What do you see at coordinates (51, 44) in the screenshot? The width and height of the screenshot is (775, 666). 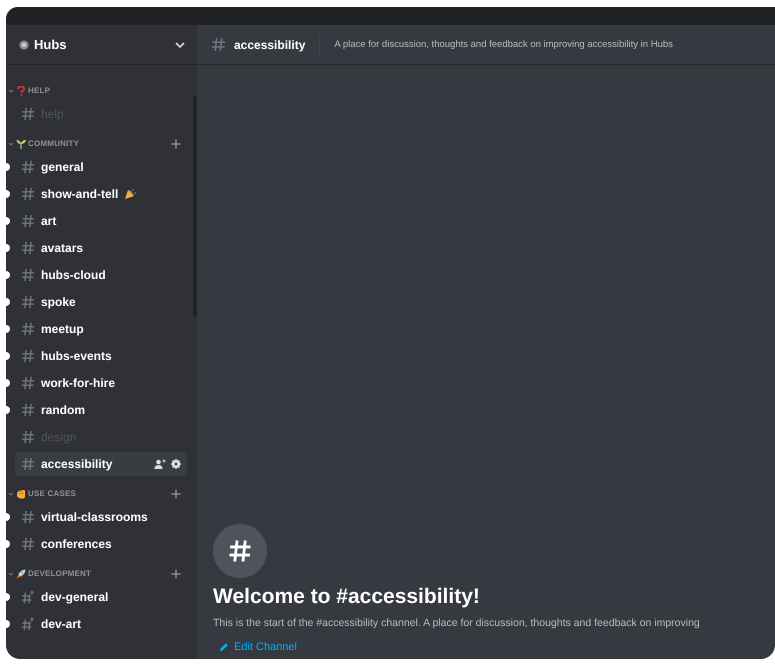 I see `server-name: Hubs` at bounding box center [51, 44].